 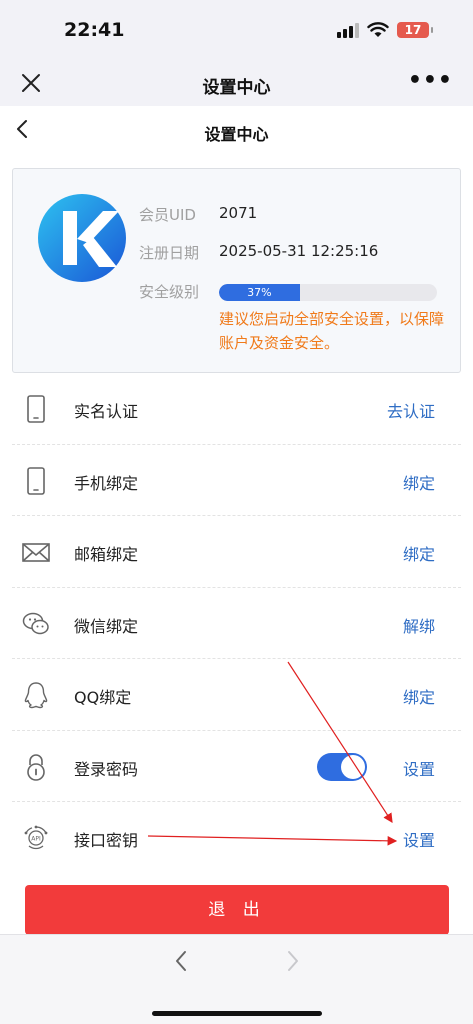 What do you see at coordinates (419, 696) in the screenshot?
I see `bind-qq-link: 绑定` at bounding box center [419, 696].